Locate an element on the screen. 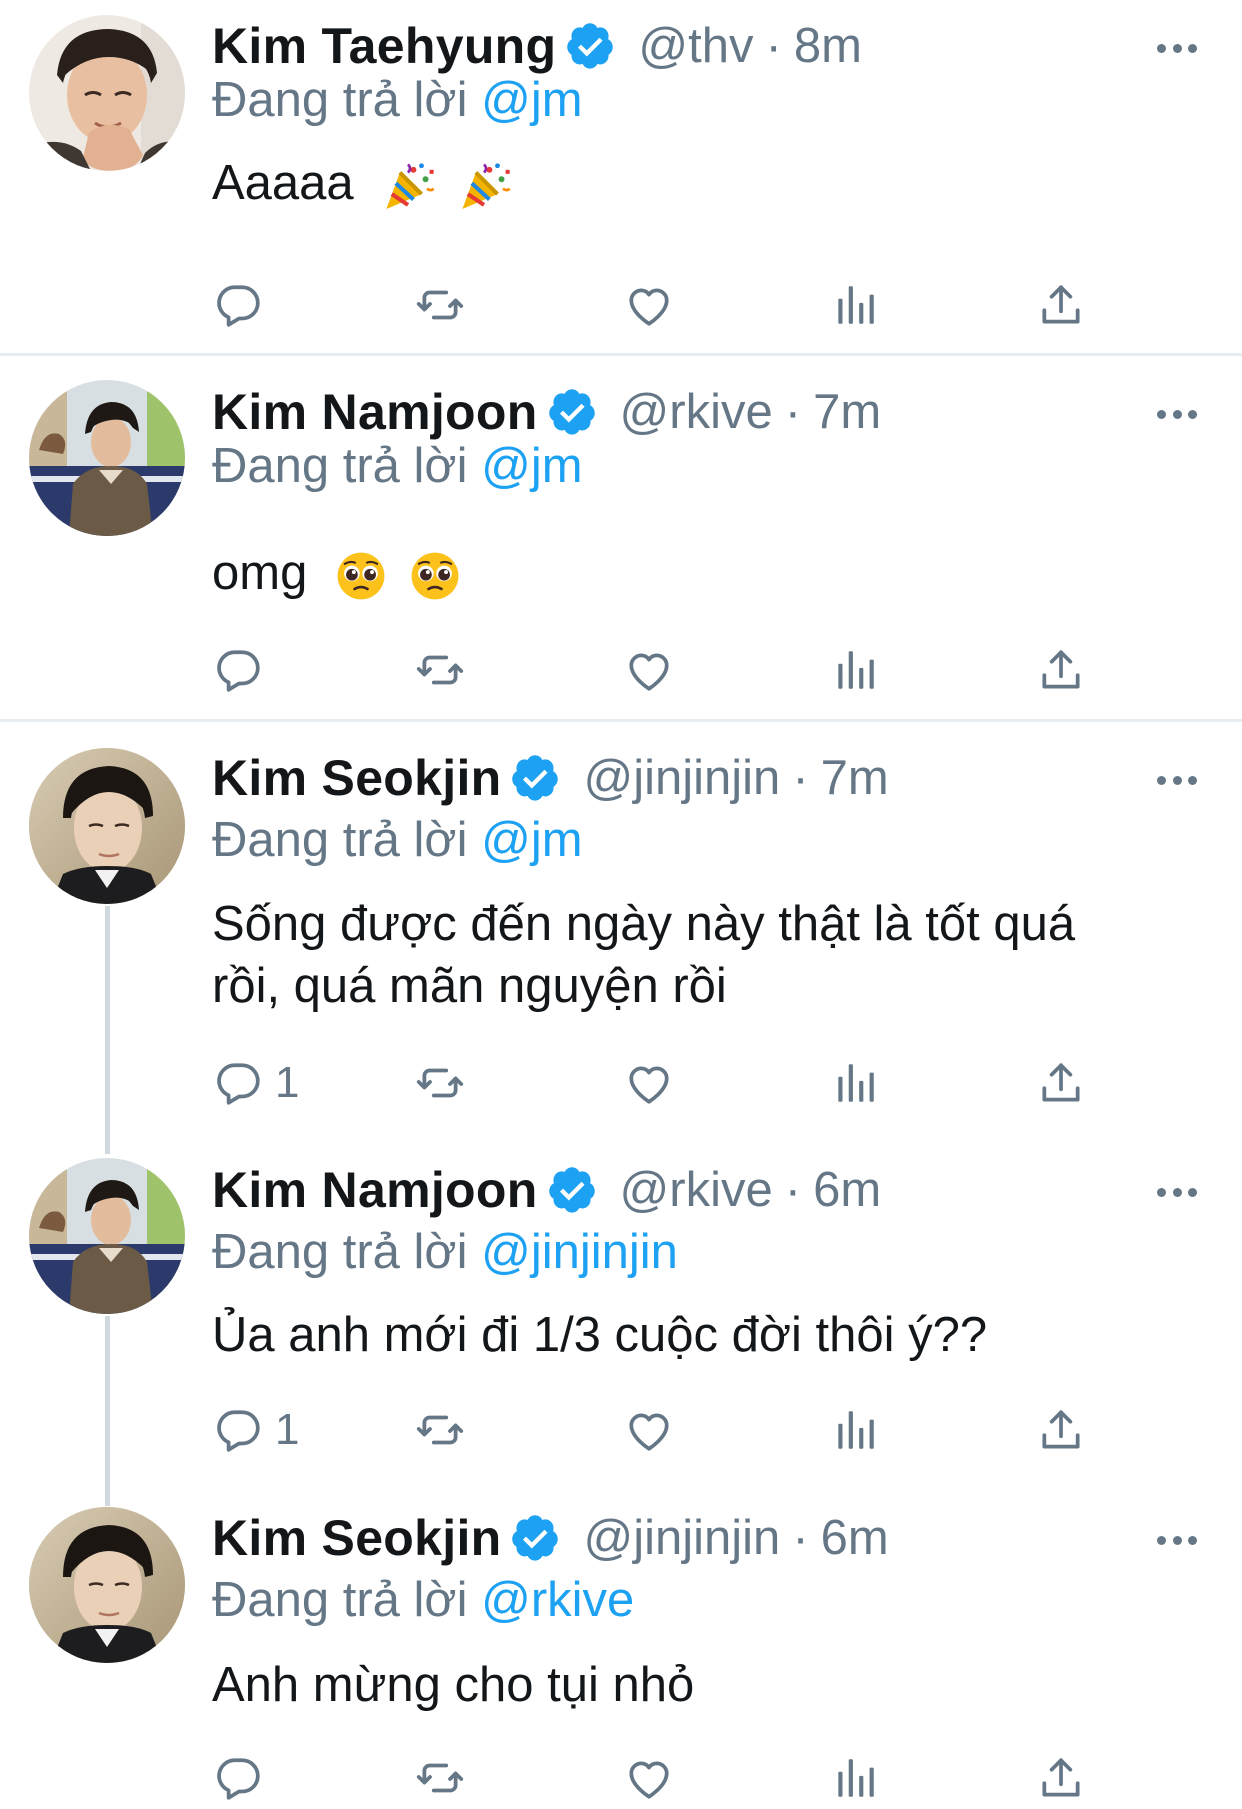 The image size is (1242, 1809). tweet-meta: @jinjinjin · 6m is located at coordinates (736, 1538).